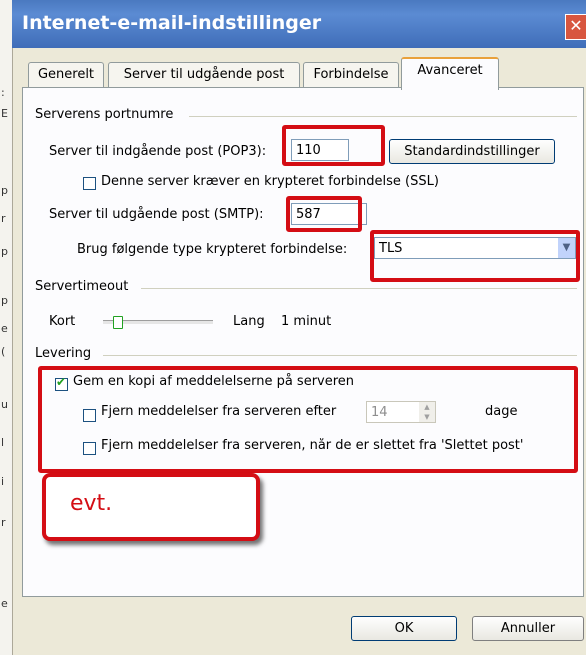 This screenshot has width=586, height=655. What do you see at coordinates (401, 412) in the screenshot?
I see `days-stepper: 14 ▲ ▼` at bounding box center [401, 412].